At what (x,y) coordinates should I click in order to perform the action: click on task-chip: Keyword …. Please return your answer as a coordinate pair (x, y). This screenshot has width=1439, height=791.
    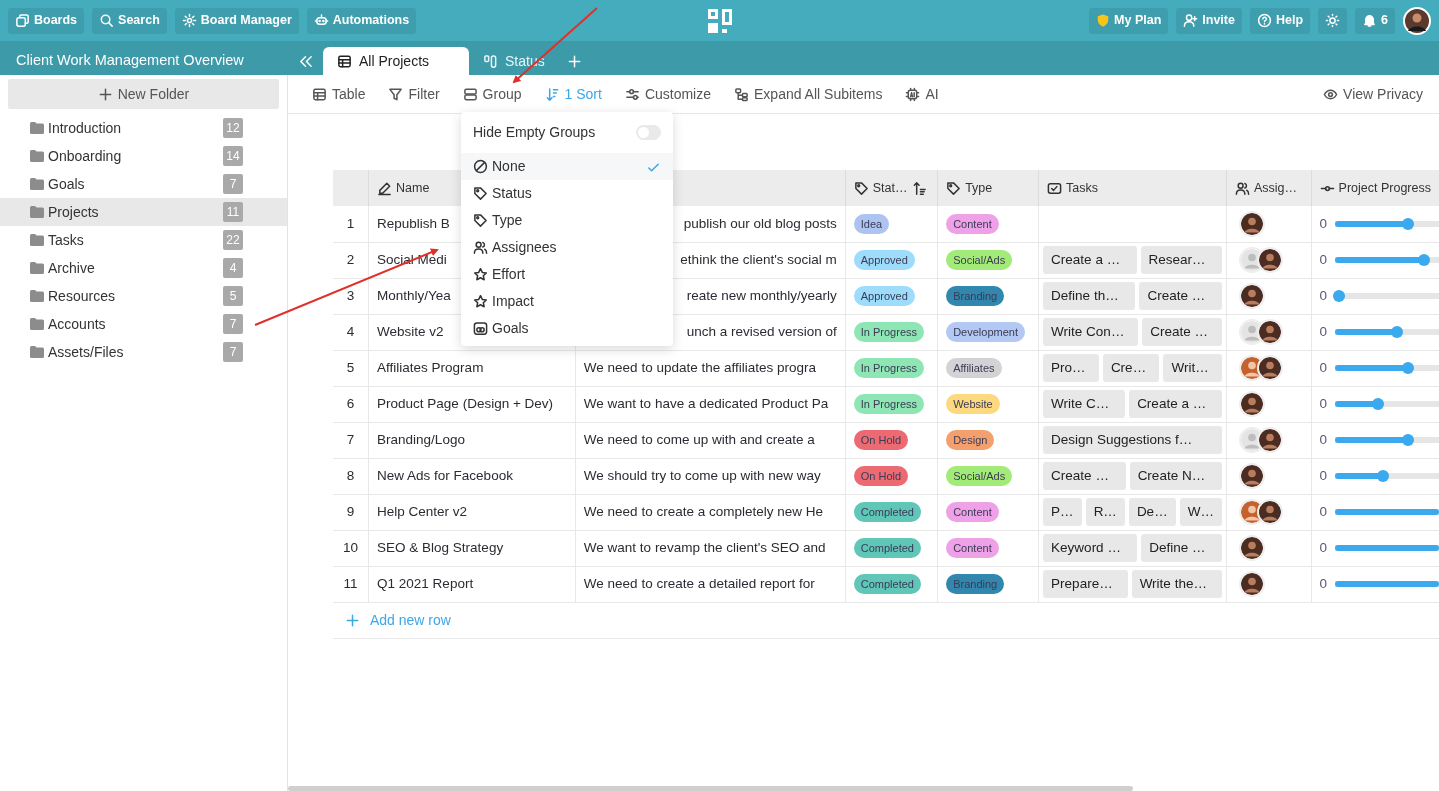
    Looking at the image, I should click on (1090, 548).